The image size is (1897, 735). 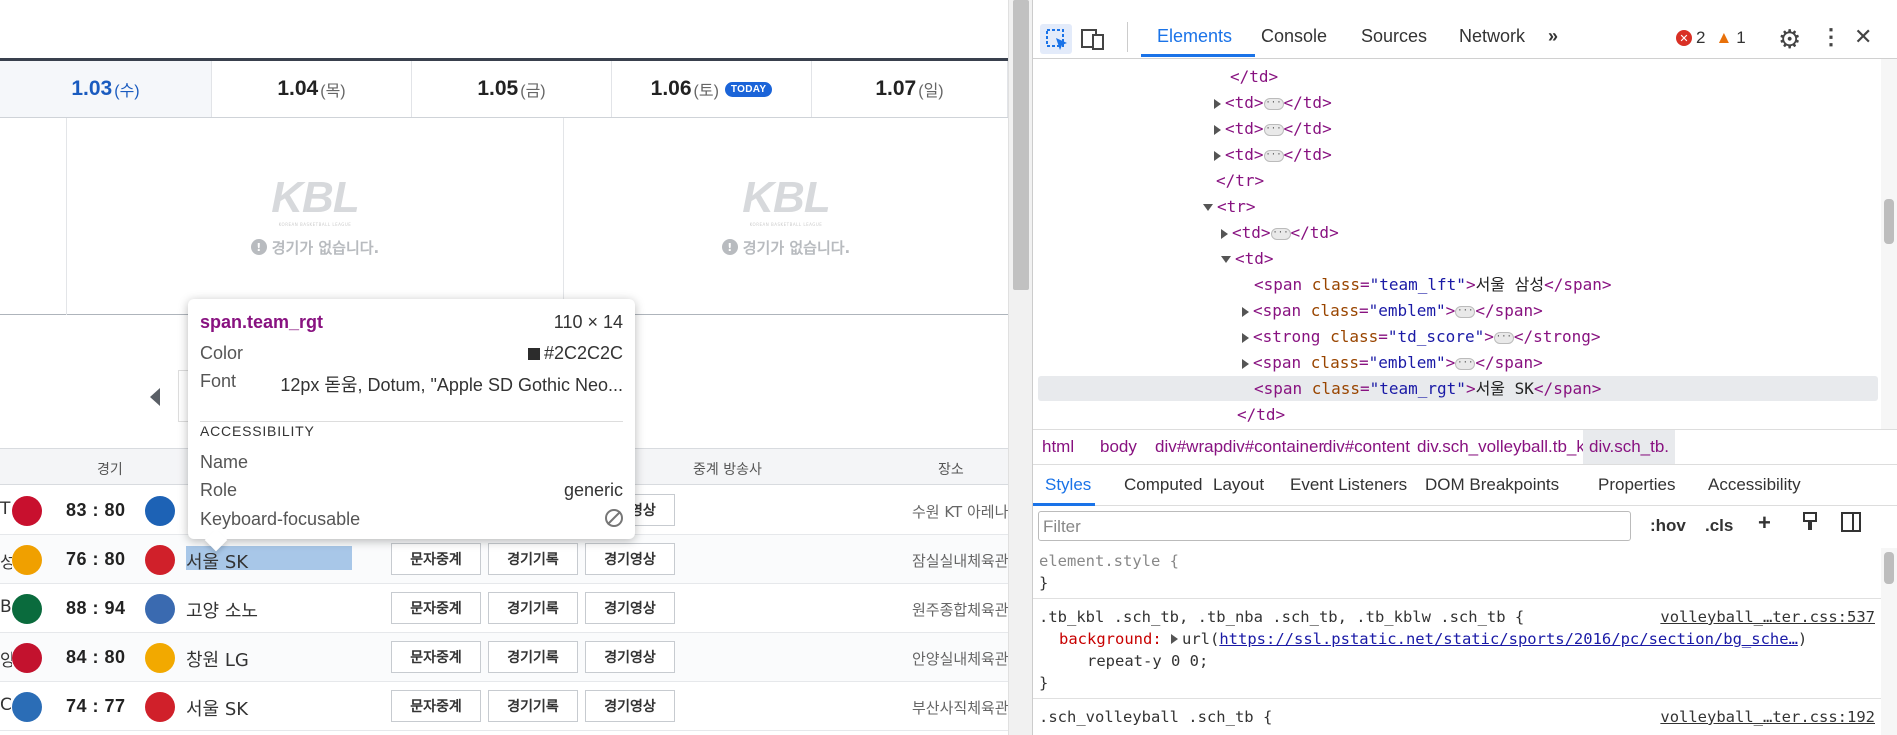 What do you see at coordinates (1240, 181) in the screenshot?
I see `dom-line: </tr>` at bounding box center [1240, 181].